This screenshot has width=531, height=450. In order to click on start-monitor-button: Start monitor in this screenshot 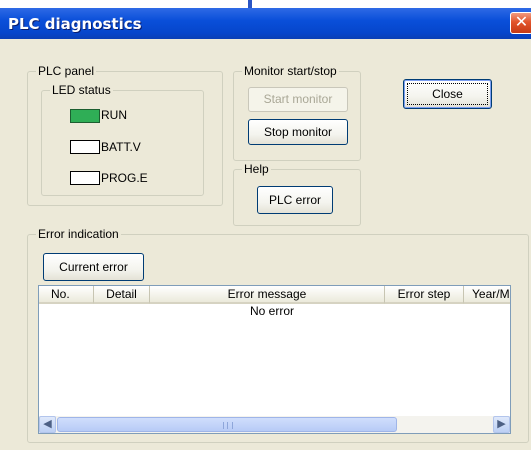, I will do `click(298, 99)`.